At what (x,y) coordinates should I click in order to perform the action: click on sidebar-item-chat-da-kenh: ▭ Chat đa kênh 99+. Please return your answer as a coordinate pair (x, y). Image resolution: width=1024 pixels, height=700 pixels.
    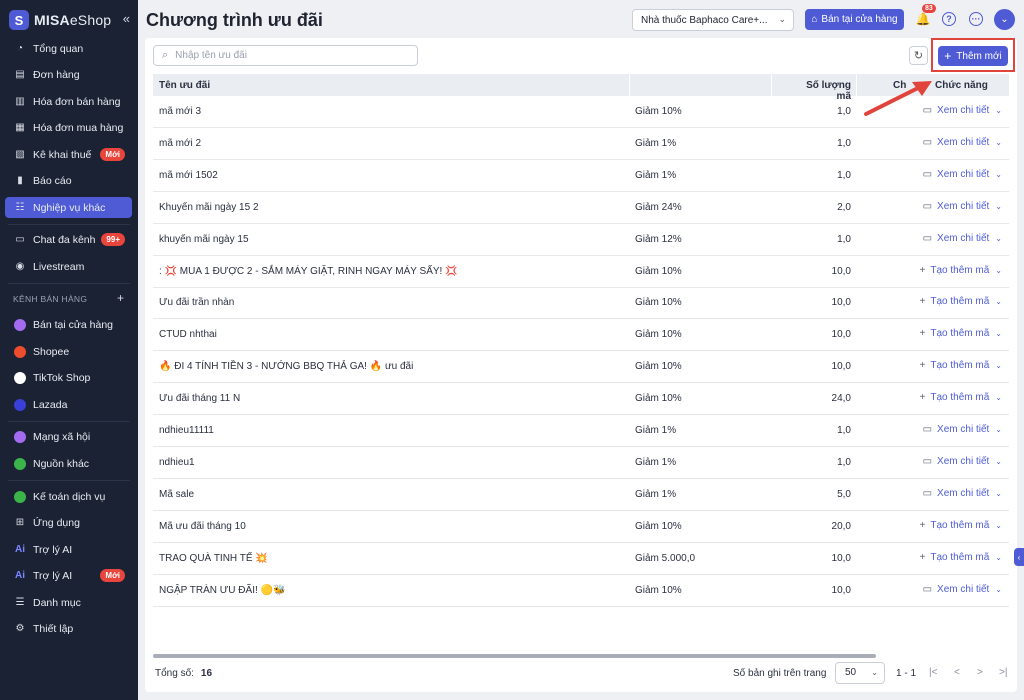
    Looking at the image, I should click on (68, 239).